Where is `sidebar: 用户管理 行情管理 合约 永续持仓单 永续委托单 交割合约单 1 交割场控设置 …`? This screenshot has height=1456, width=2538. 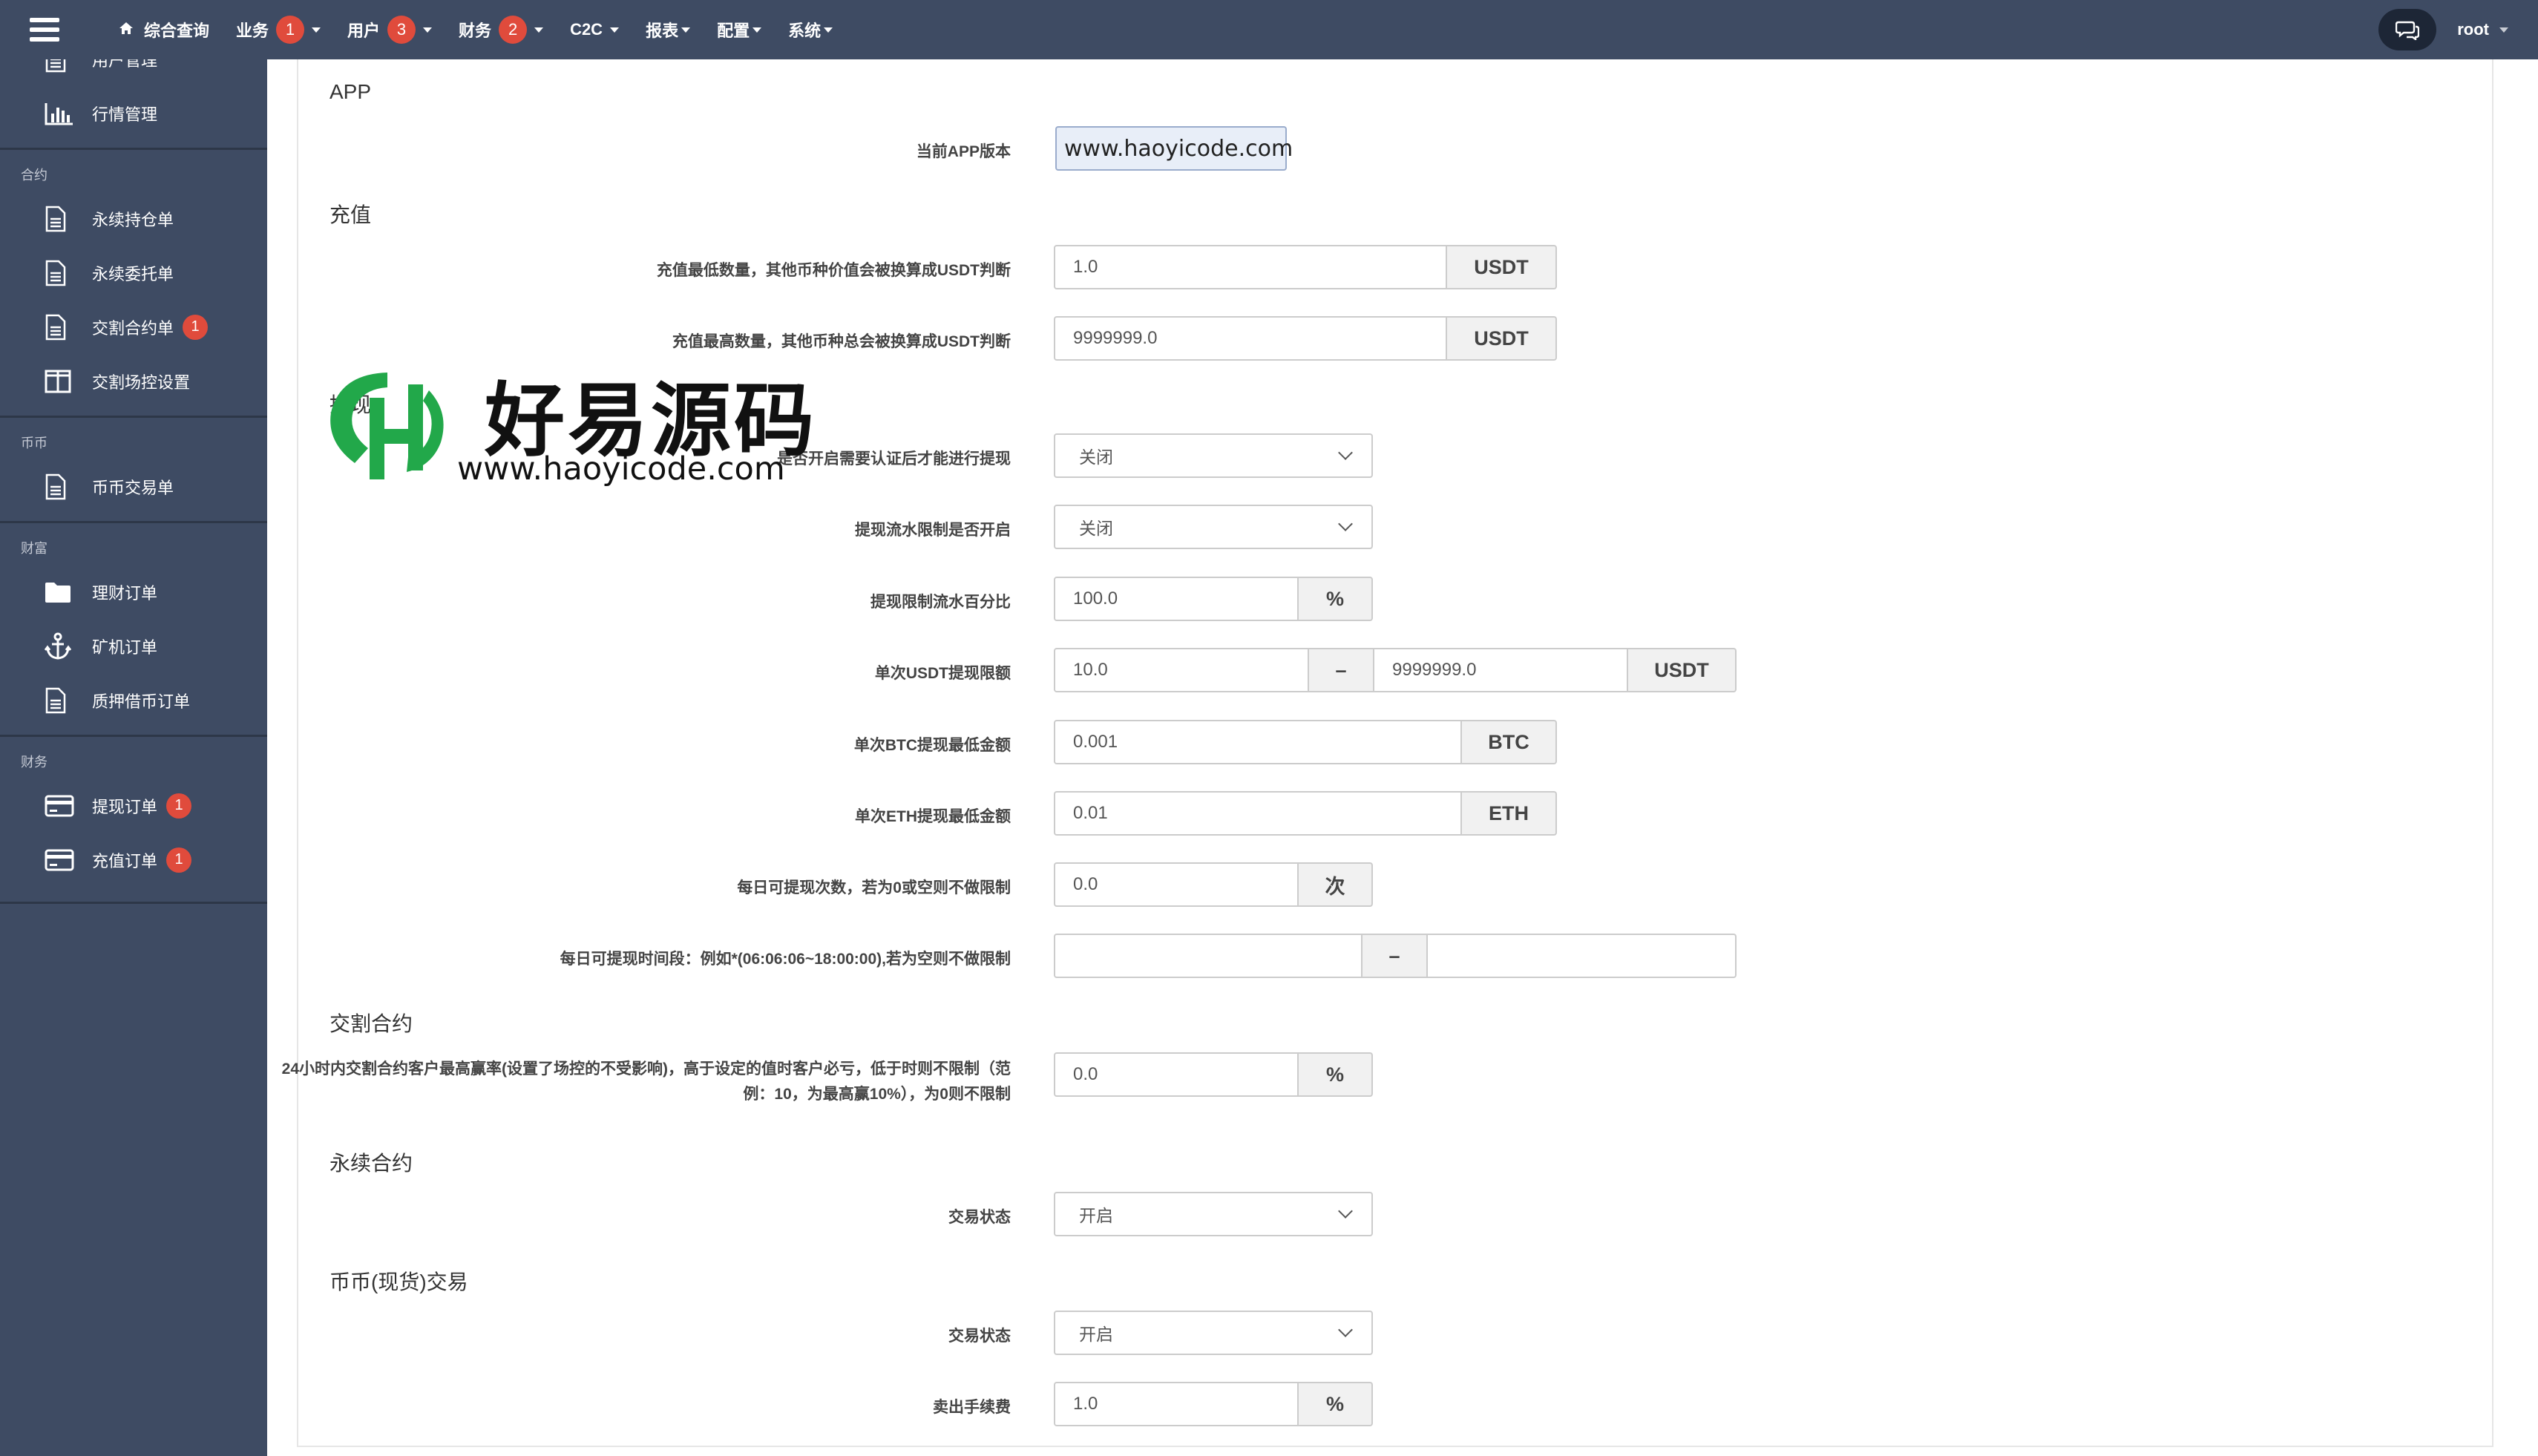
sidebar: 用户管理 行情管理 合约 永续持仓单 永续委托单 交割合约单 1 交割场控设置 … is located at coordinates (133, 758).